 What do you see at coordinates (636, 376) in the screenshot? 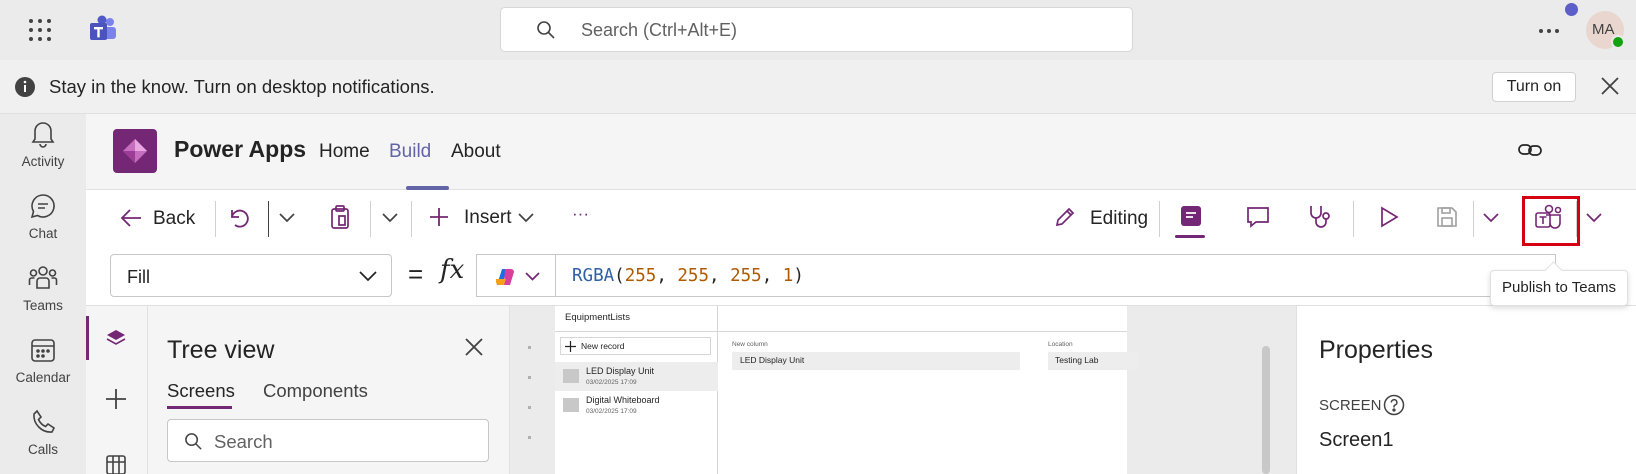
I see `list-item: LED Display Unit 03/02/2025 17:09` at bounding box center [636, 376].